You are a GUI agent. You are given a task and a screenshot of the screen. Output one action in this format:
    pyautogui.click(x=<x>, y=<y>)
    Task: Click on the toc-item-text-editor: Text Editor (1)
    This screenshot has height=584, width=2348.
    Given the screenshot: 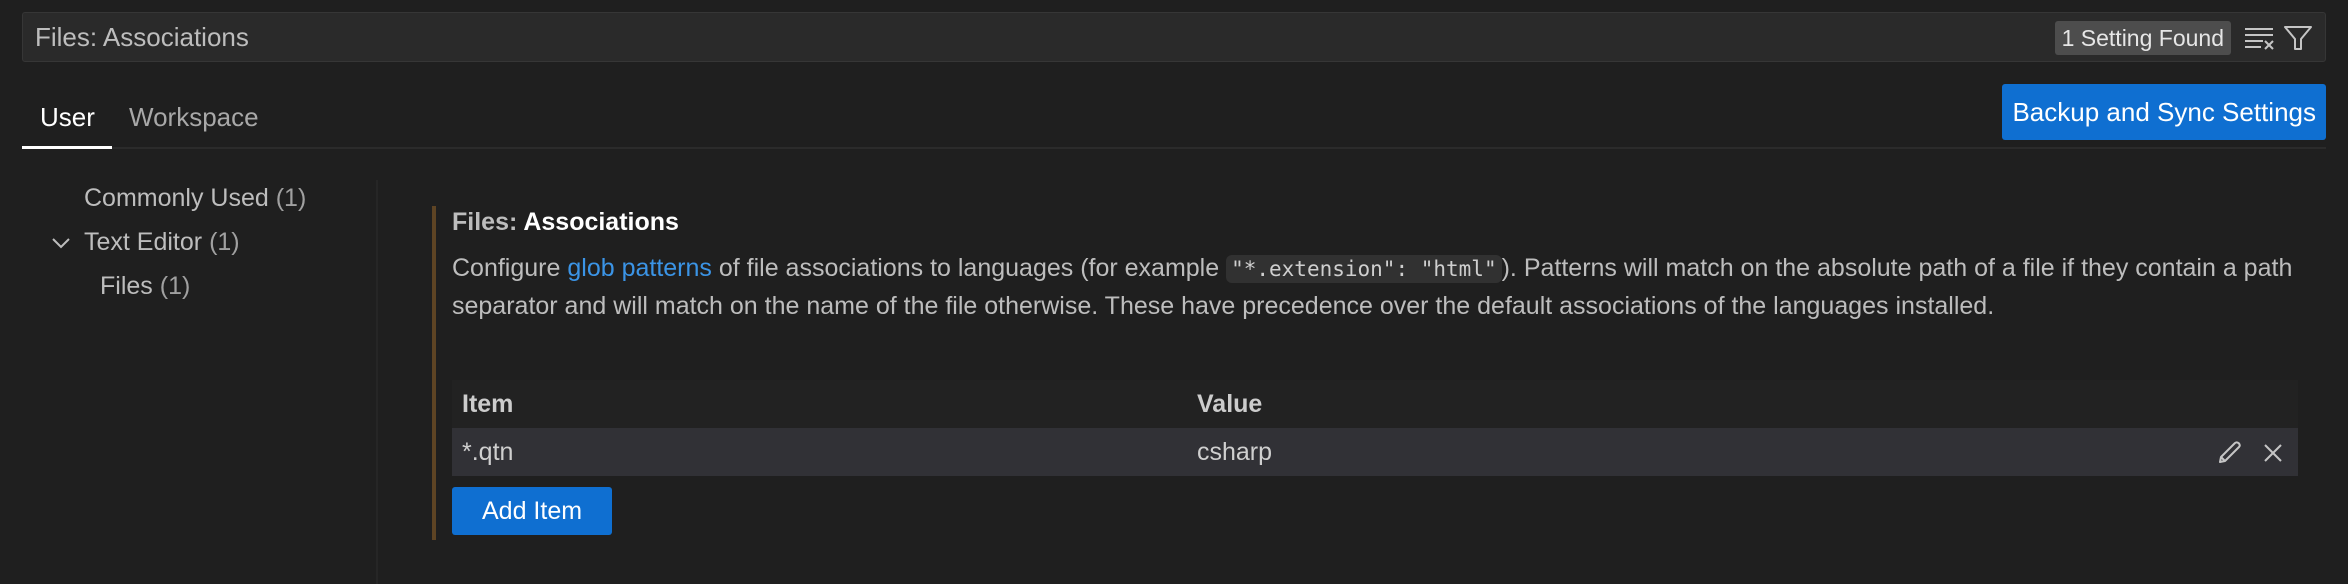 What is the action you would take?
    pyautogui.click(x=162, y=242)
    